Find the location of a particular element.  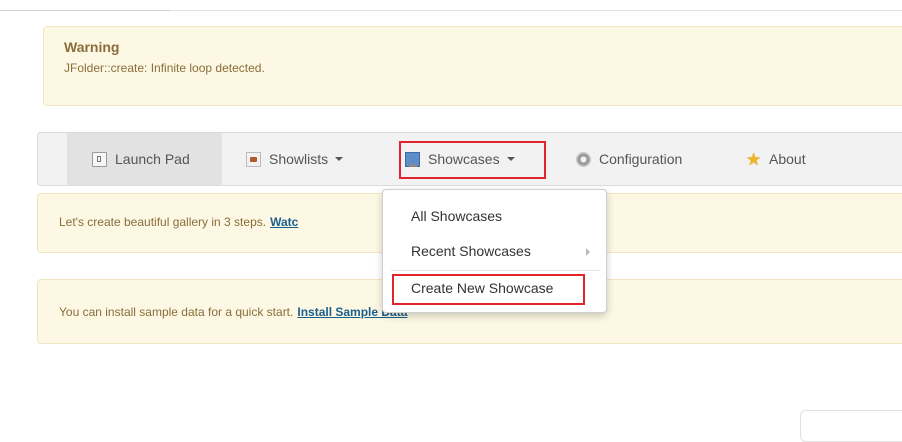

nav-about: ★ About is located at coordinates (776, 159).